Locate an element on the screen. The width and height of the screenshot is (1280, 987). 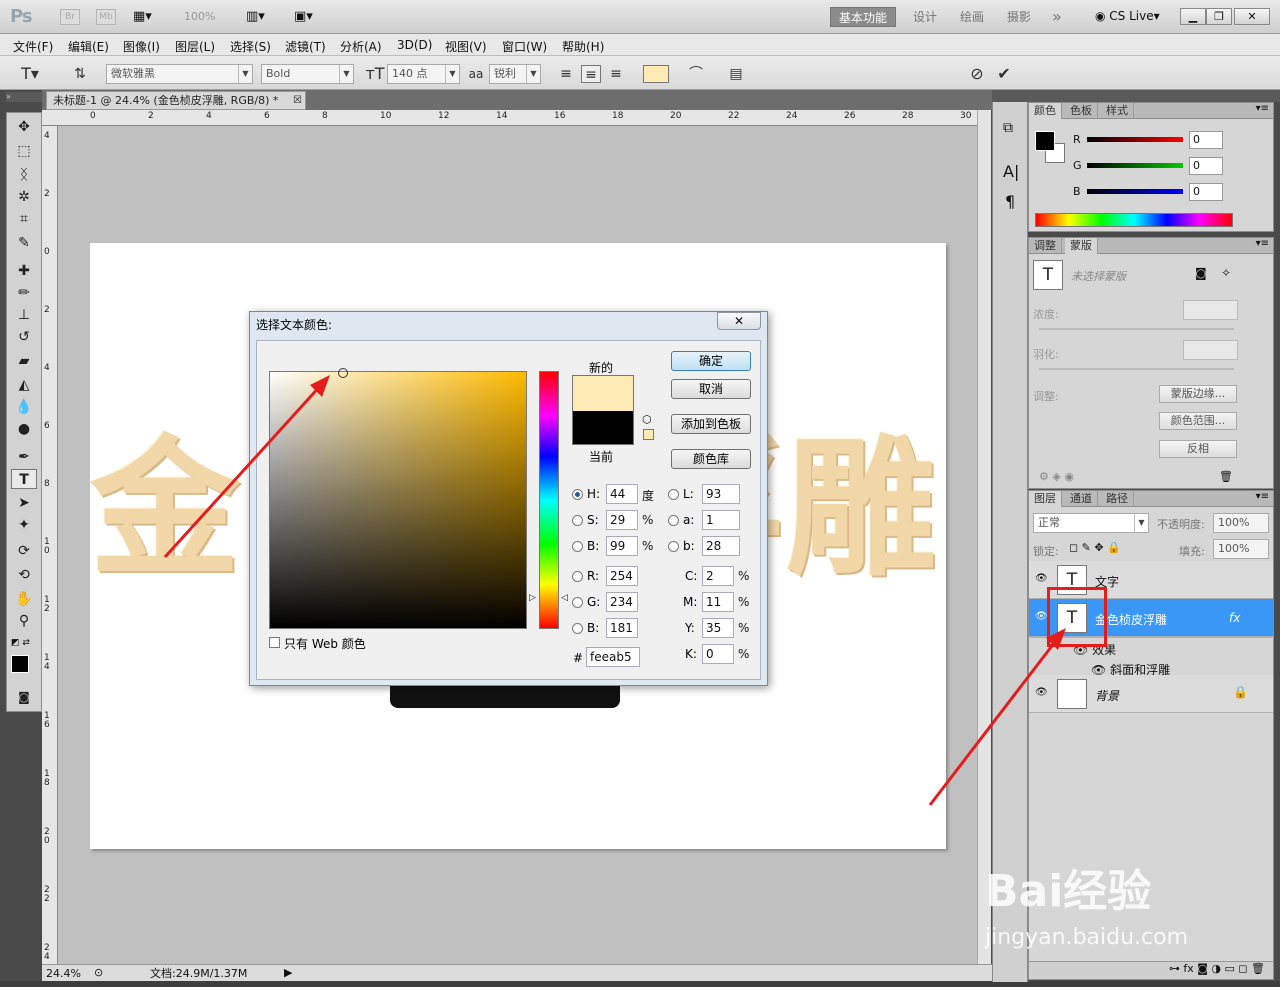
watermark-logo: Bai经验 is located at coordinates (1068, 891).